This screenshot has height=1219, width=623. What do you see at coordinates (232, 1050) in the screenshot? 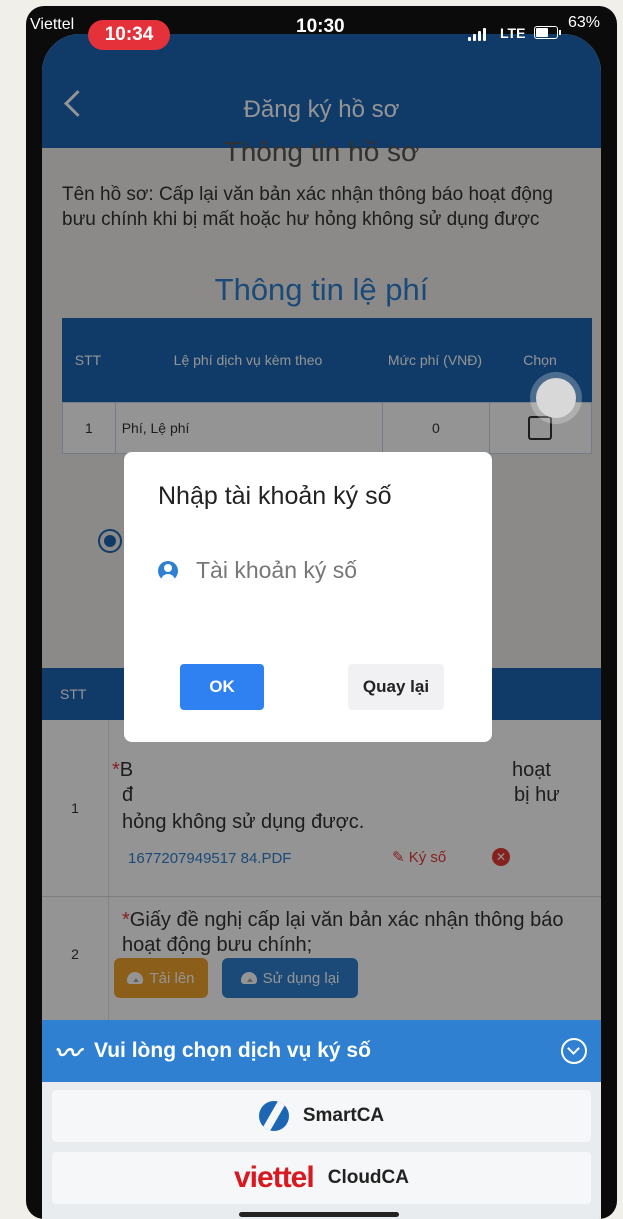
I see `sign-service-title: Vui lòng chọn dịch vụ ký số` at bounding box center [232, 1050].